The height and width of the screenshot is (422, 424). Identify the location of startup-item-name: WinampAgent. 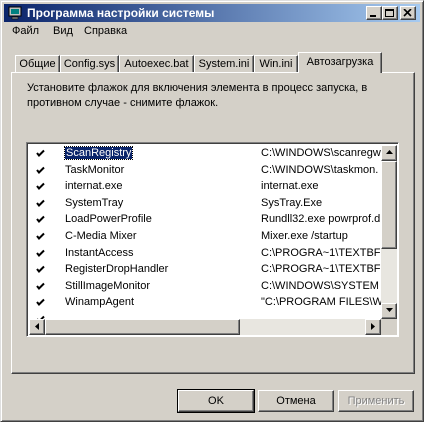
(100, 302).